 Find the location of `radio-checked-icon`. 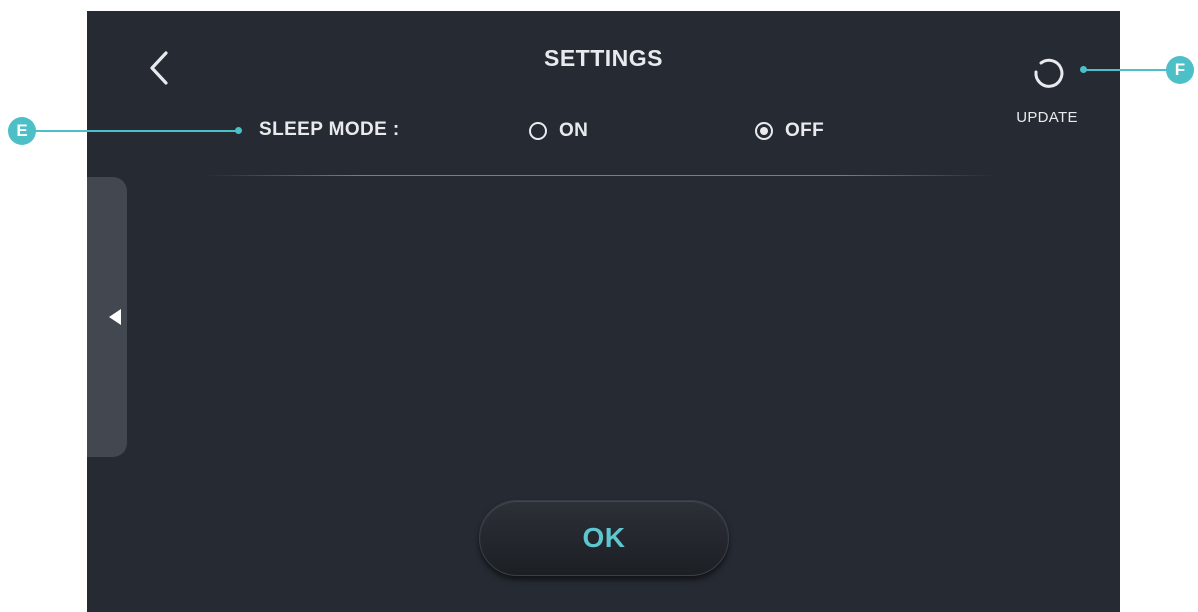

radio-checked-icon is located at coordinates (764, 131).